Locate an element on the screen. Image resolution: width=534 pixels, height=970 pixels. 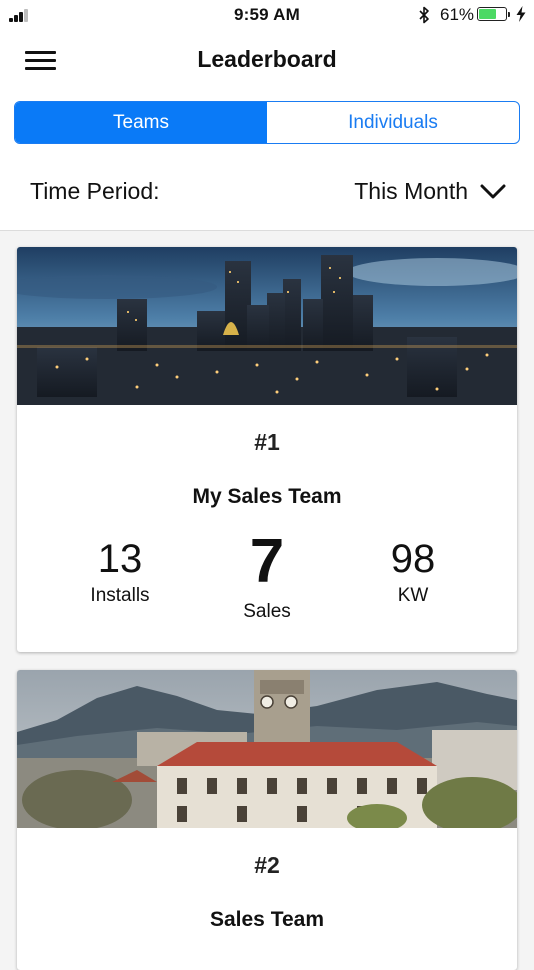
tab-individuals: Individuals is located at coordinates (393, 122).